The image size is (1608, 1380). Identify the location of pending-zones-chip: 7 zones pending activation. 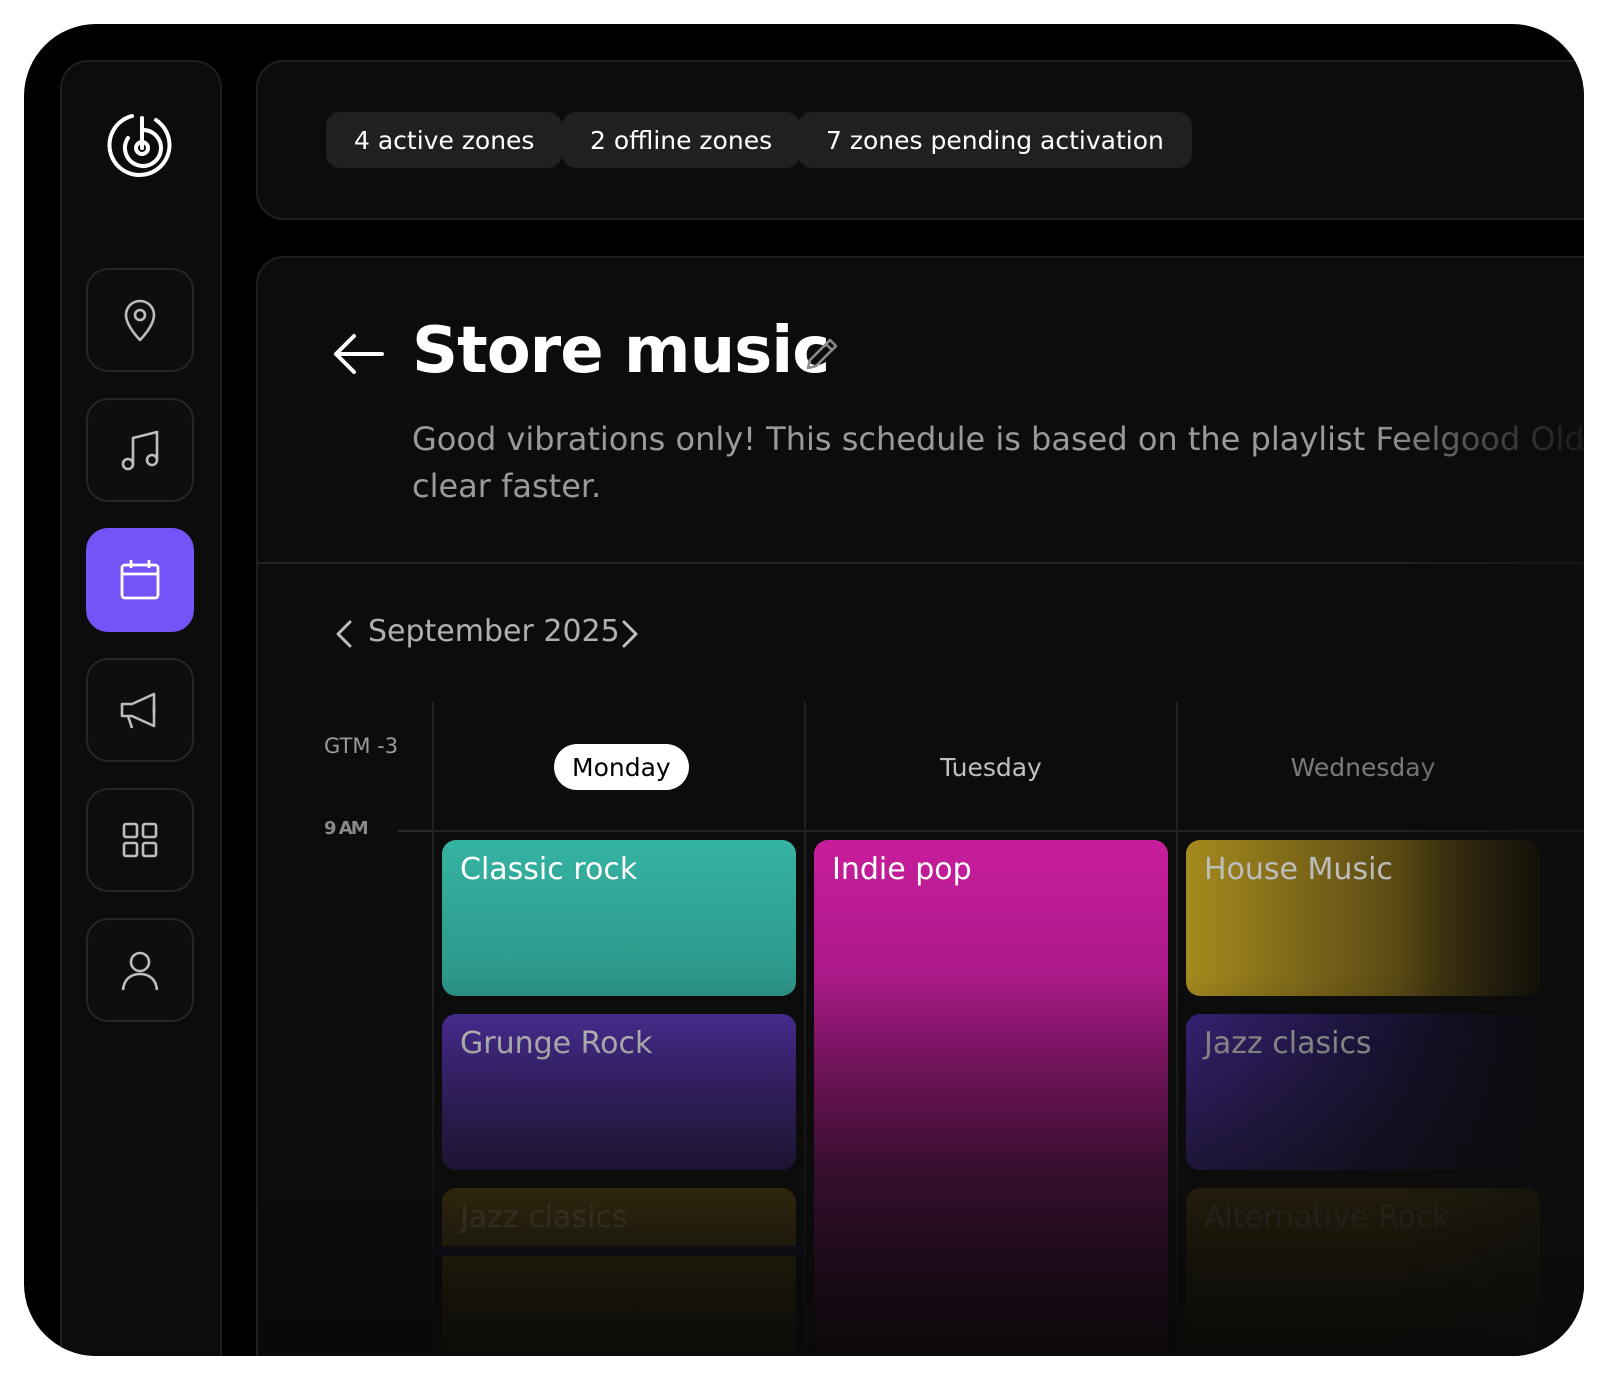
(995, 140).